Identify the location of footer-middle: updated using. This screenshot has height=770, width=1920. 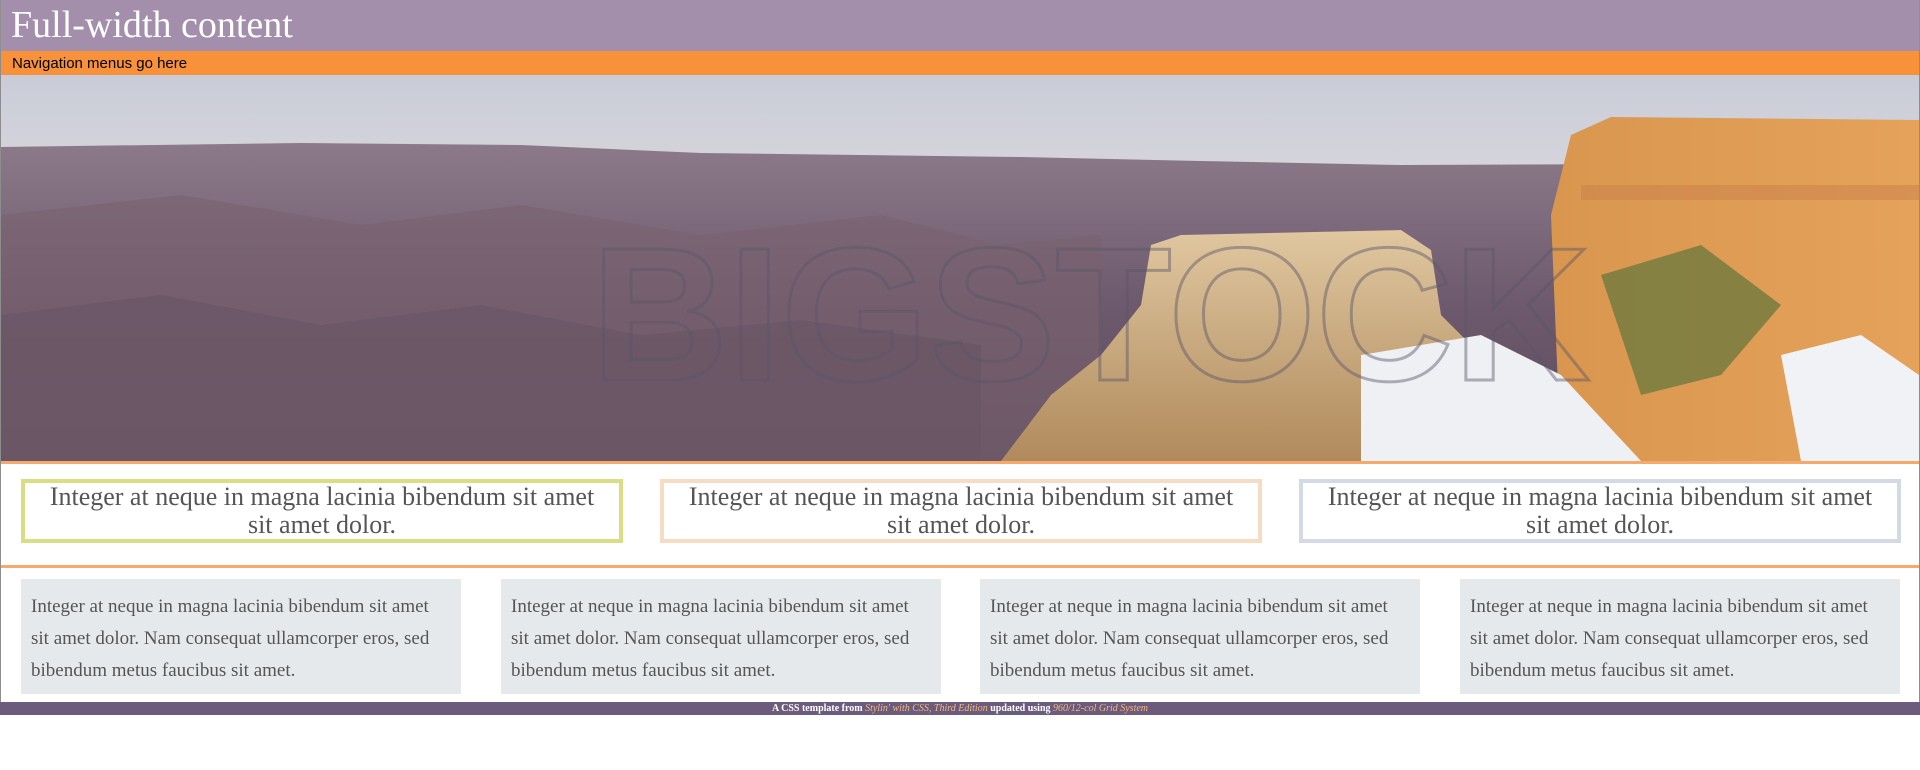
(1020, 708).